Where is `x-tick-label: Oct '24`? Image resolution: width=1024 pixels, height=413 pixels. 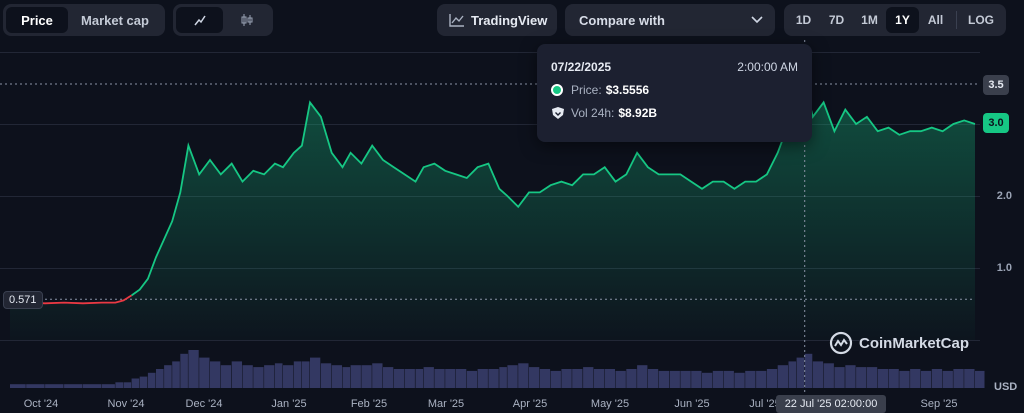 x-tick-label: Oct '24 is located at coordinates (41, 404).